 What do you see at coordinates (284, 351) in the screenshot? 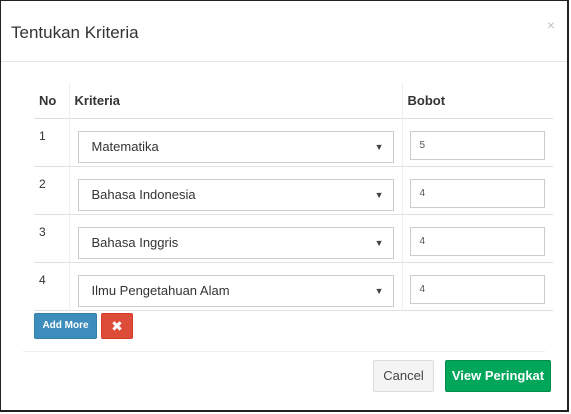
I see `footer-divider` at bounding box center [284, 351].